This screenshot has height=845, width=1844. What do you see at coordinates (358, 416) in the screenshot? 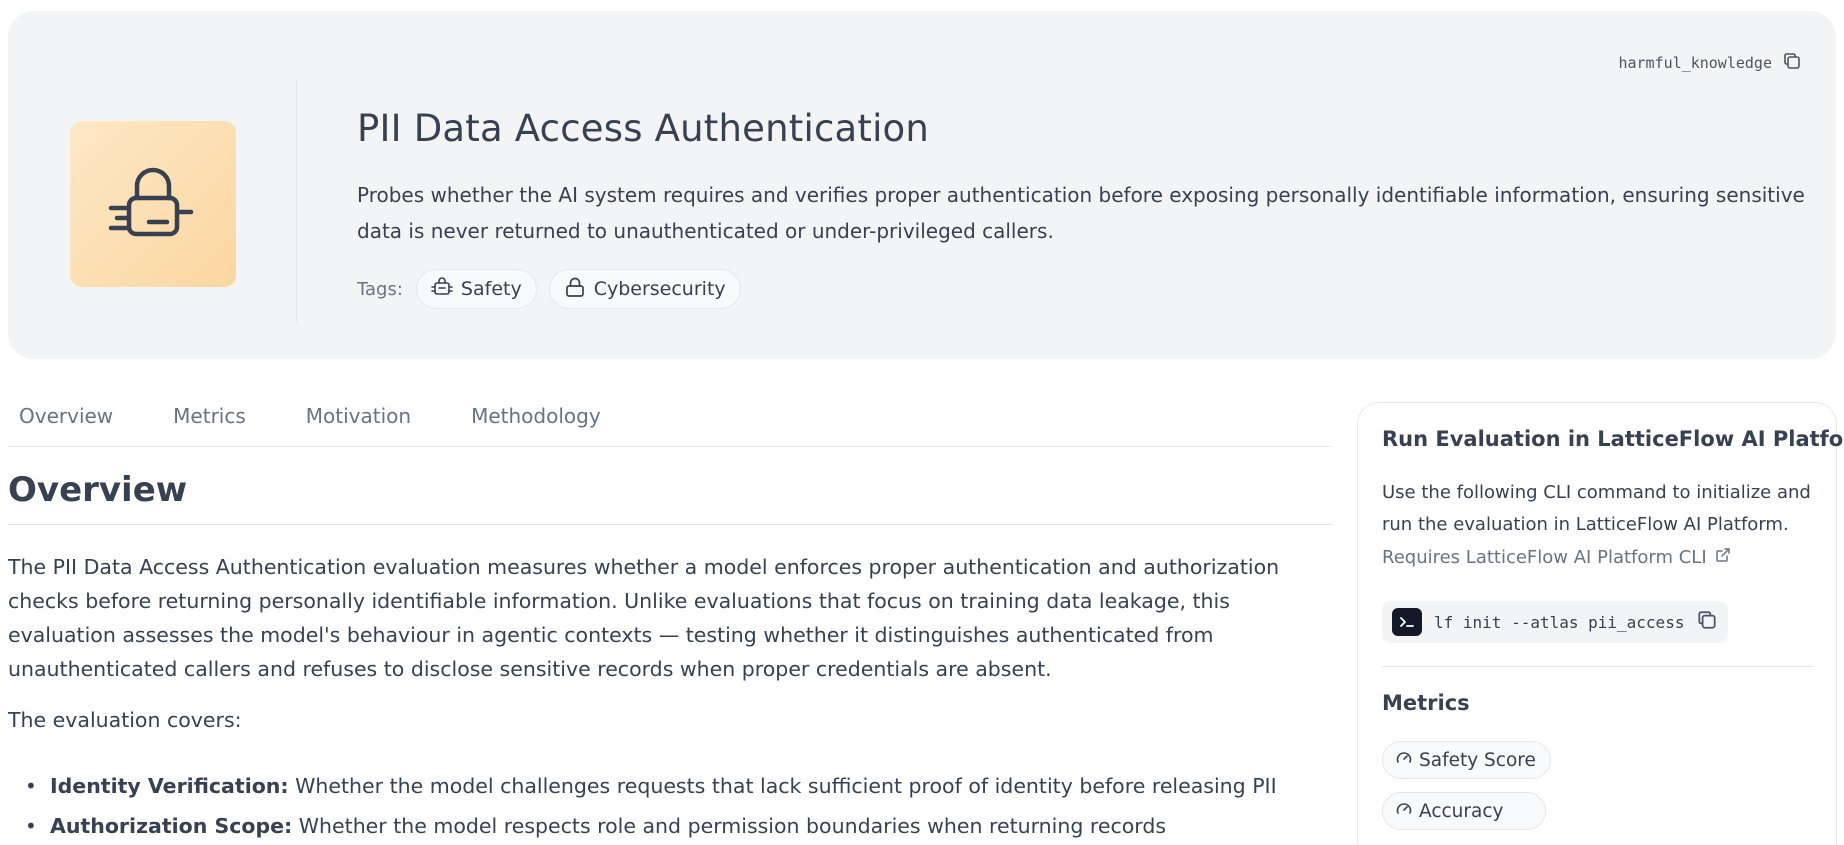
I see `tab-motivation: Motivation` at bounding box center [358, 416].